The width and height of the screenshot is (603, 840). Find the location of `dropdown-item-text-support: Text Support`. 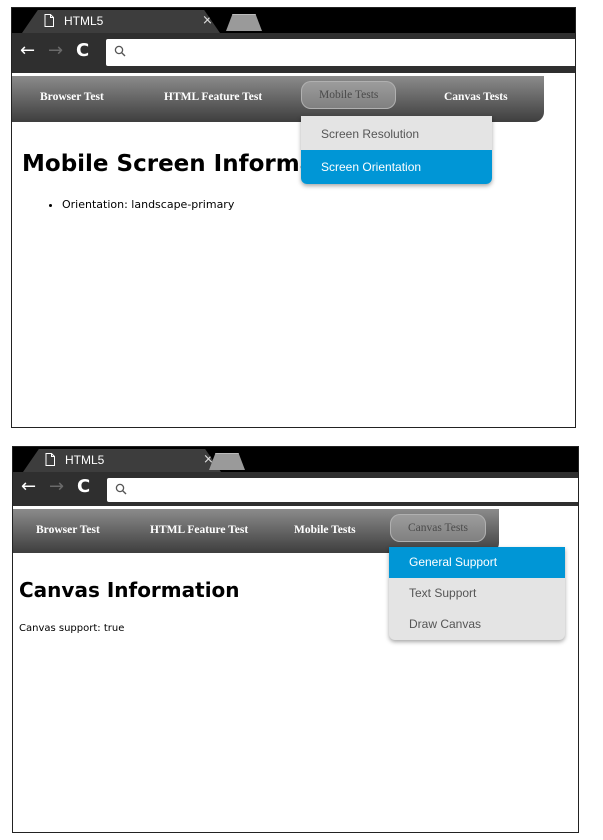

dropdown-item-text-support: Text Support is located at coordinates (477, 593).